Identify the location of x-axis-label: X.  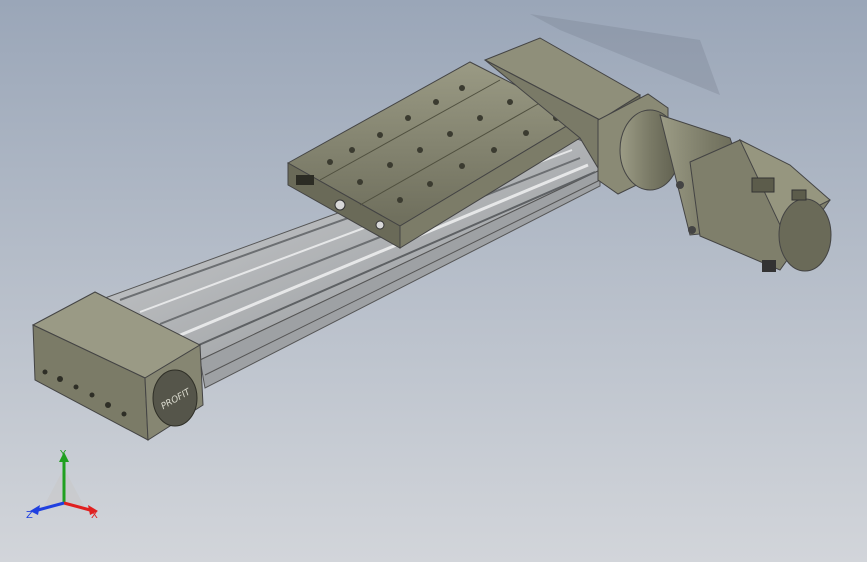
(94, 515).